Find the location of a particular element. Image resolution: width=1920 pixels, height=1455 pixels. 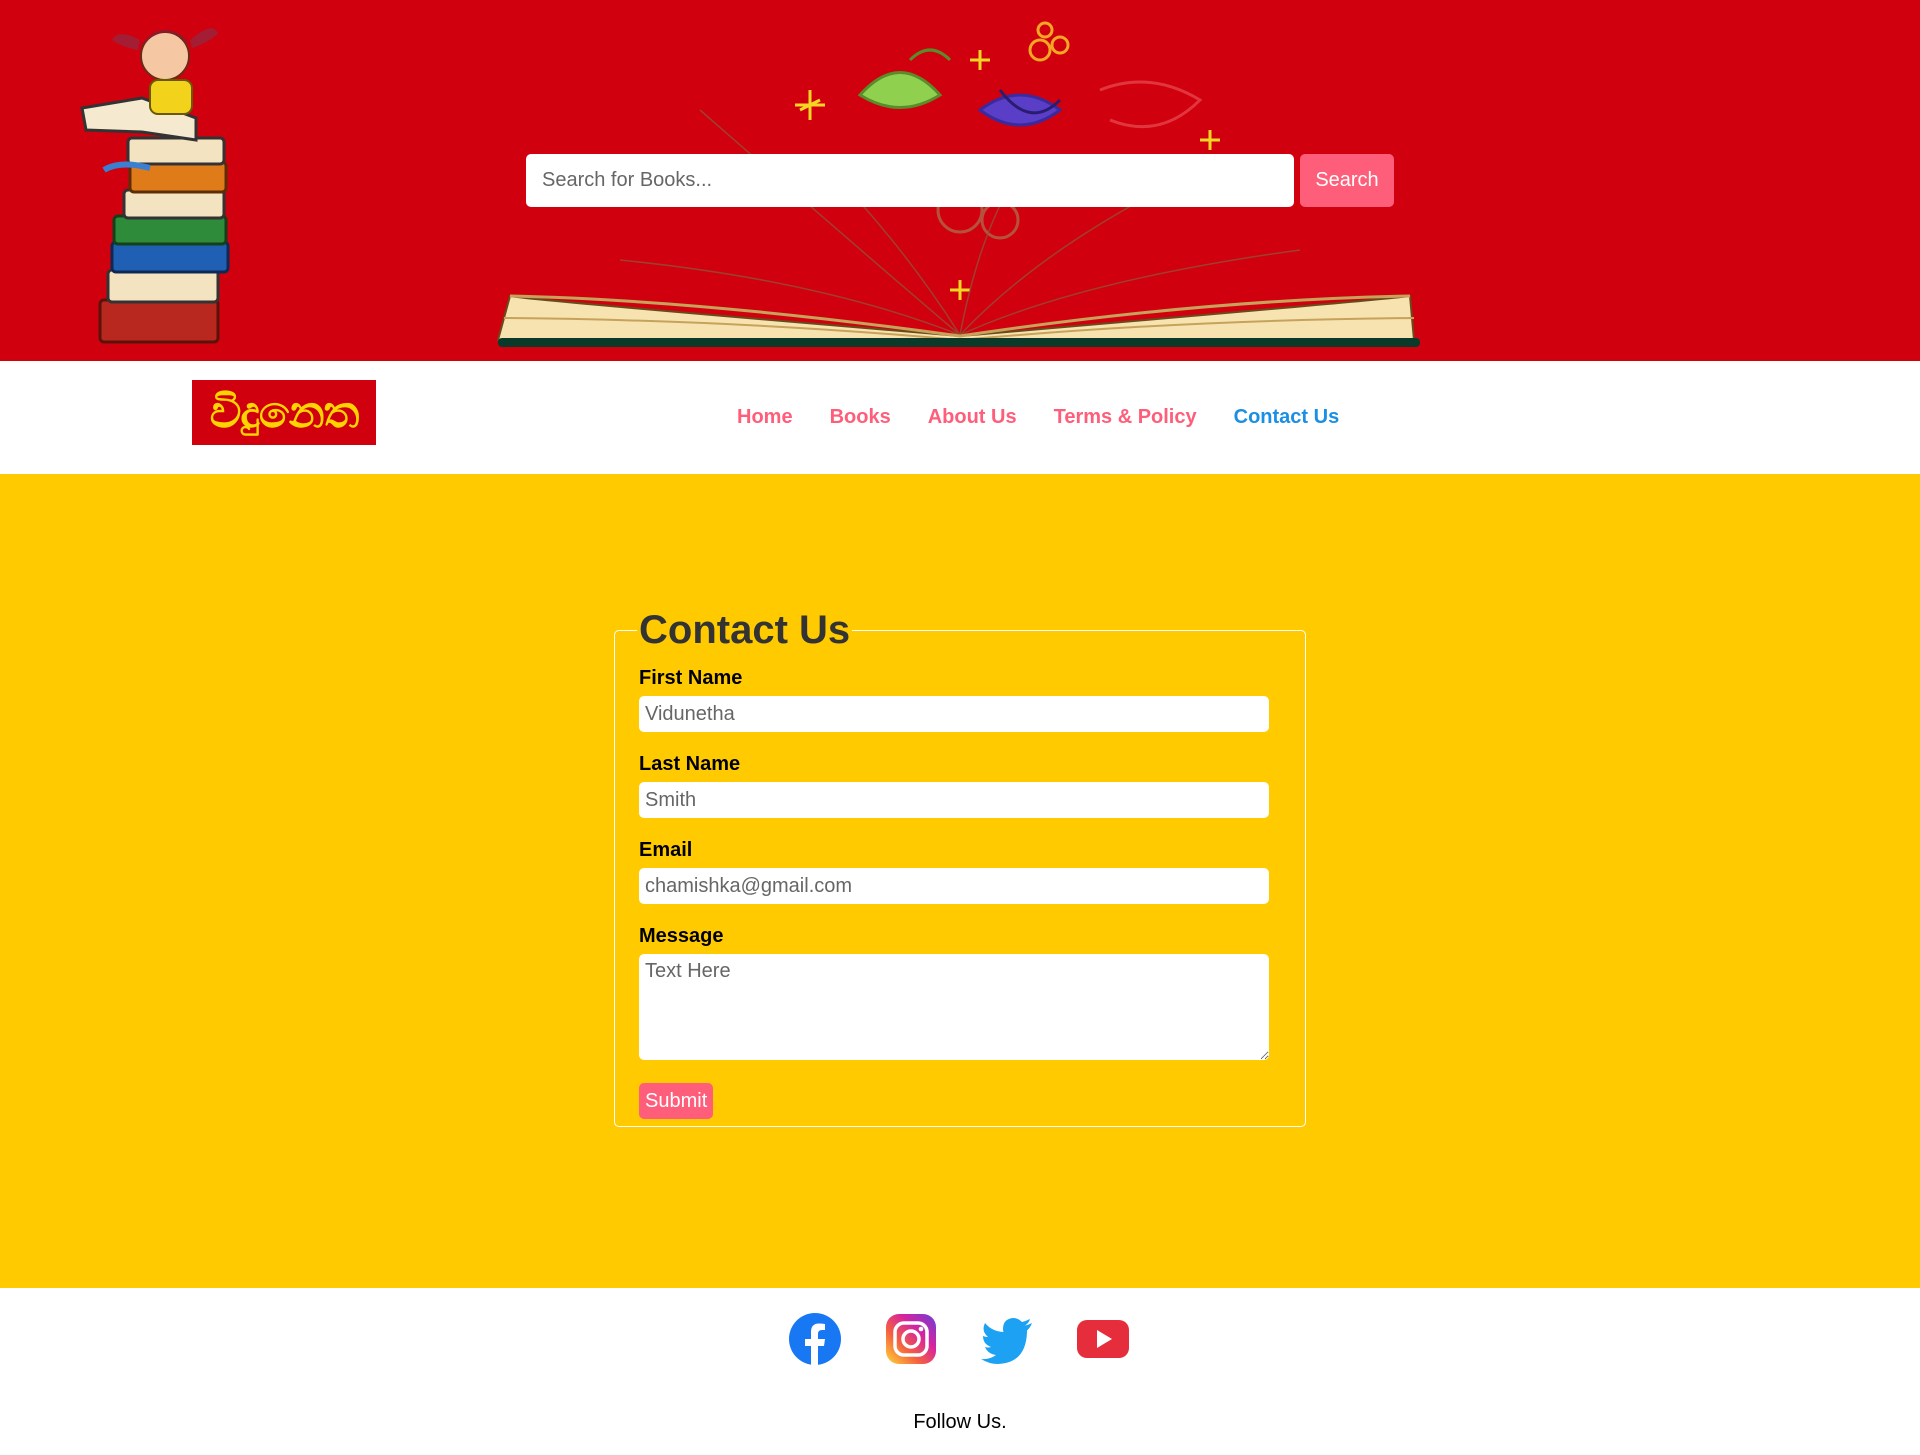

last-name-label: Last Name is located at coordinates (690, 764).